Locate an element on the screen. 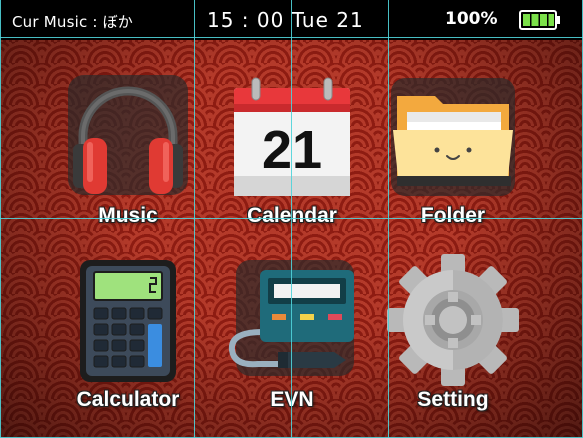  gear-icon is located at coordinates (453, 320).